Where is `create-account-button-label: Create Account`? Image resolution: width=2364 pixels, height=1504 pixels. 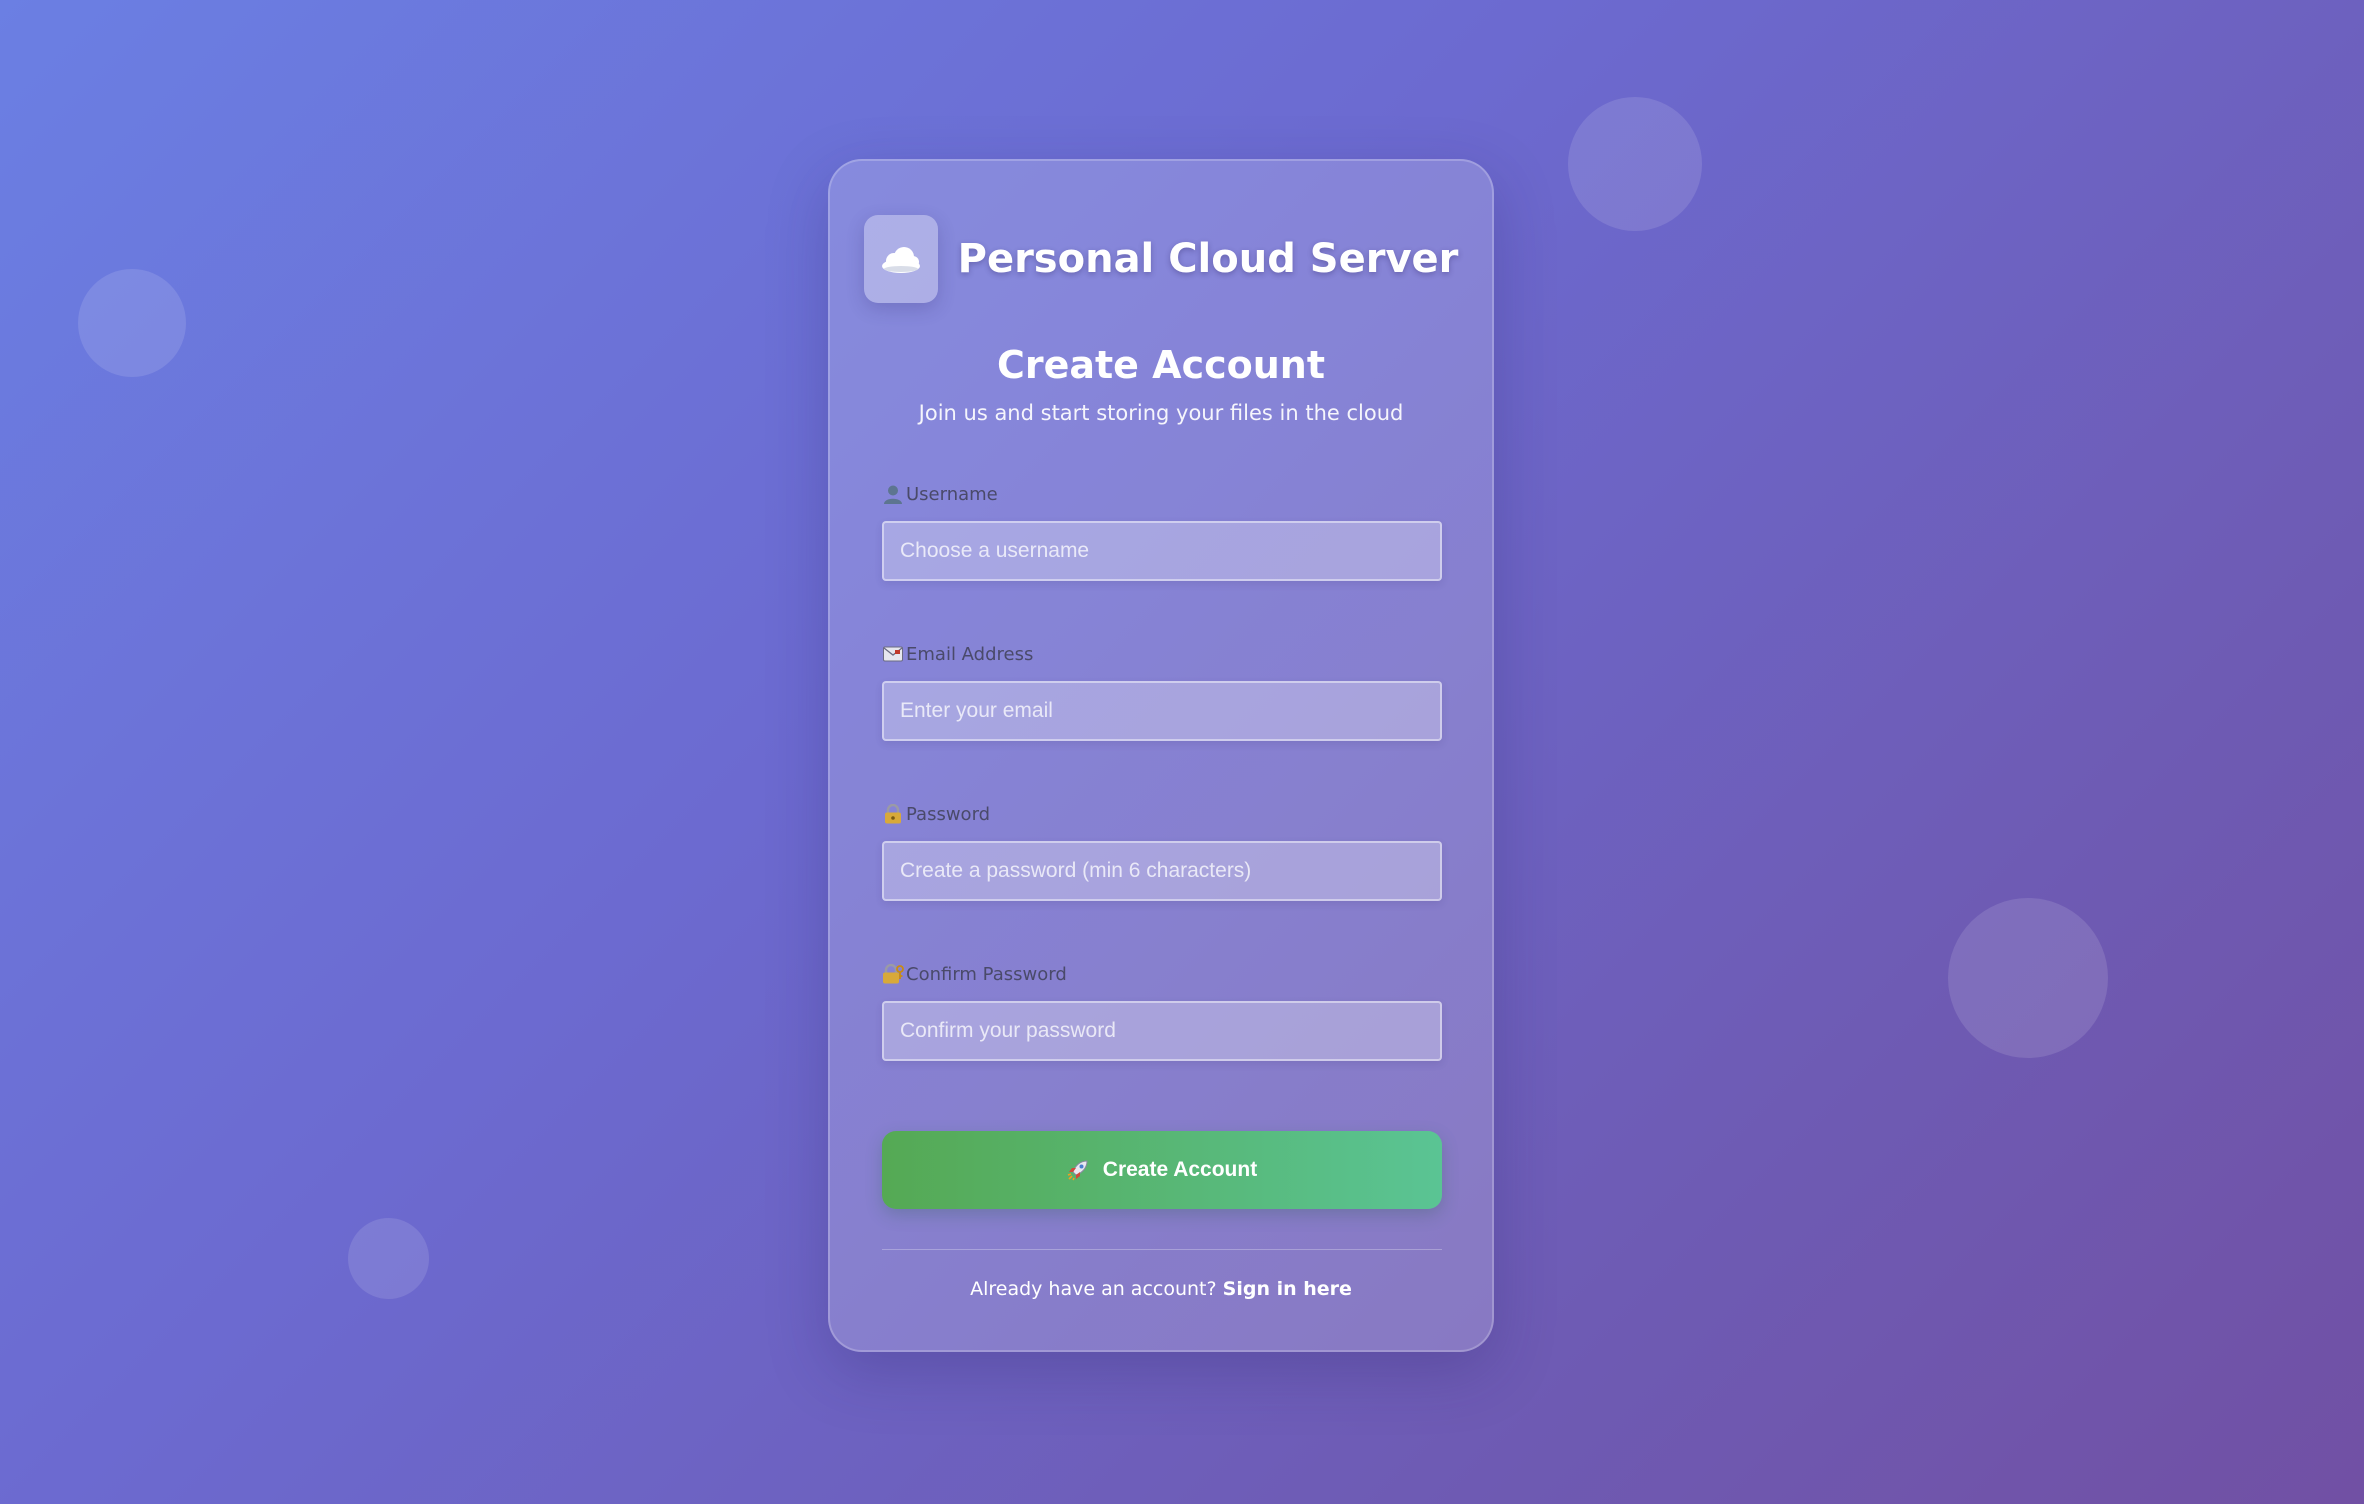
create-account-button-label: Create Account is located at coordinates (1180, 1169).